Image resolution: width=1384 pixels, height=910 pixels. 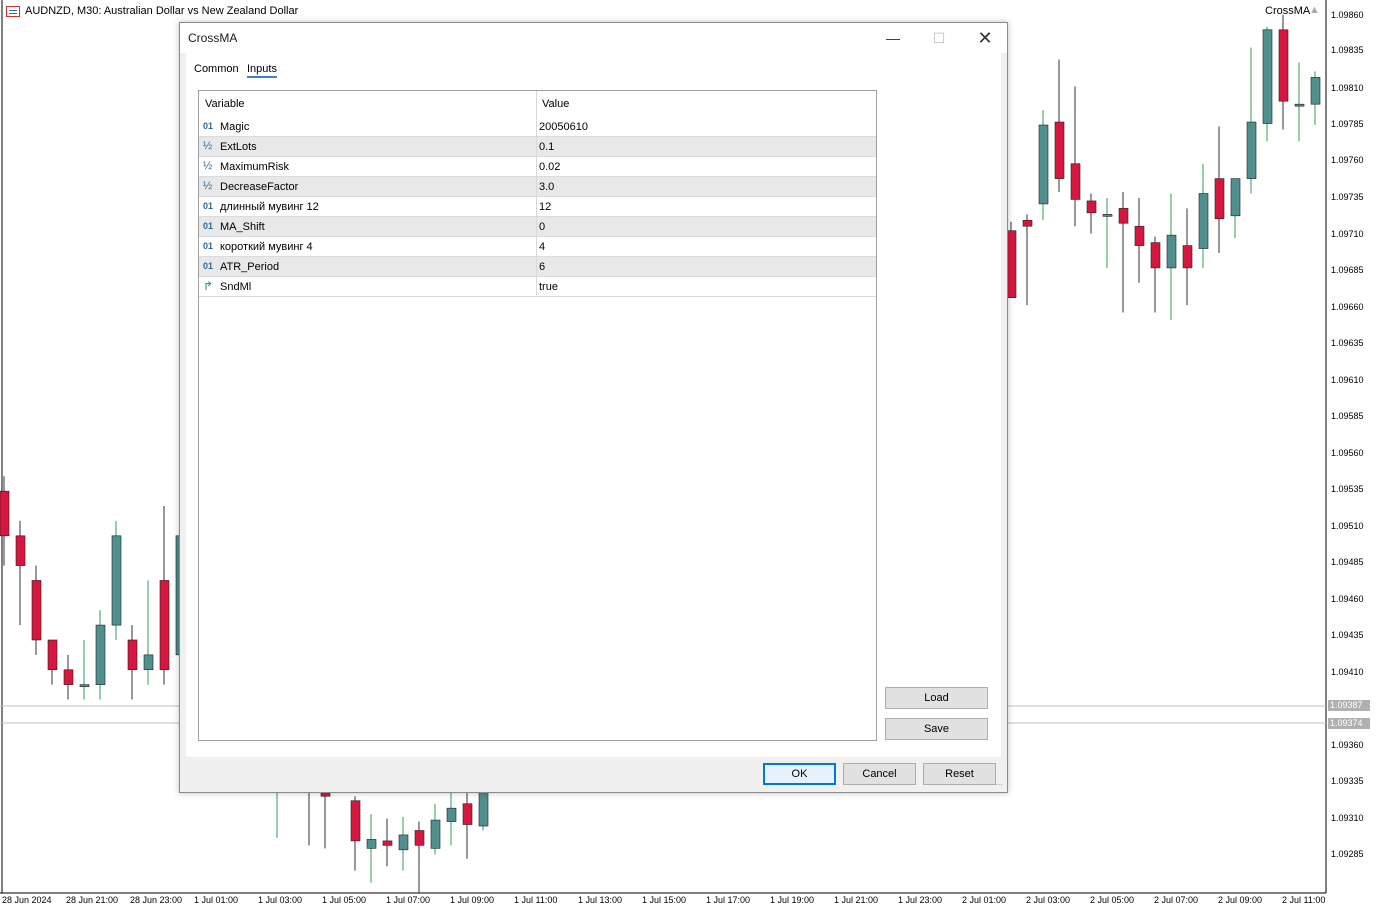 I want to click on time-axis-label: 1 Jul 13:00, so click(x=600, y=900).